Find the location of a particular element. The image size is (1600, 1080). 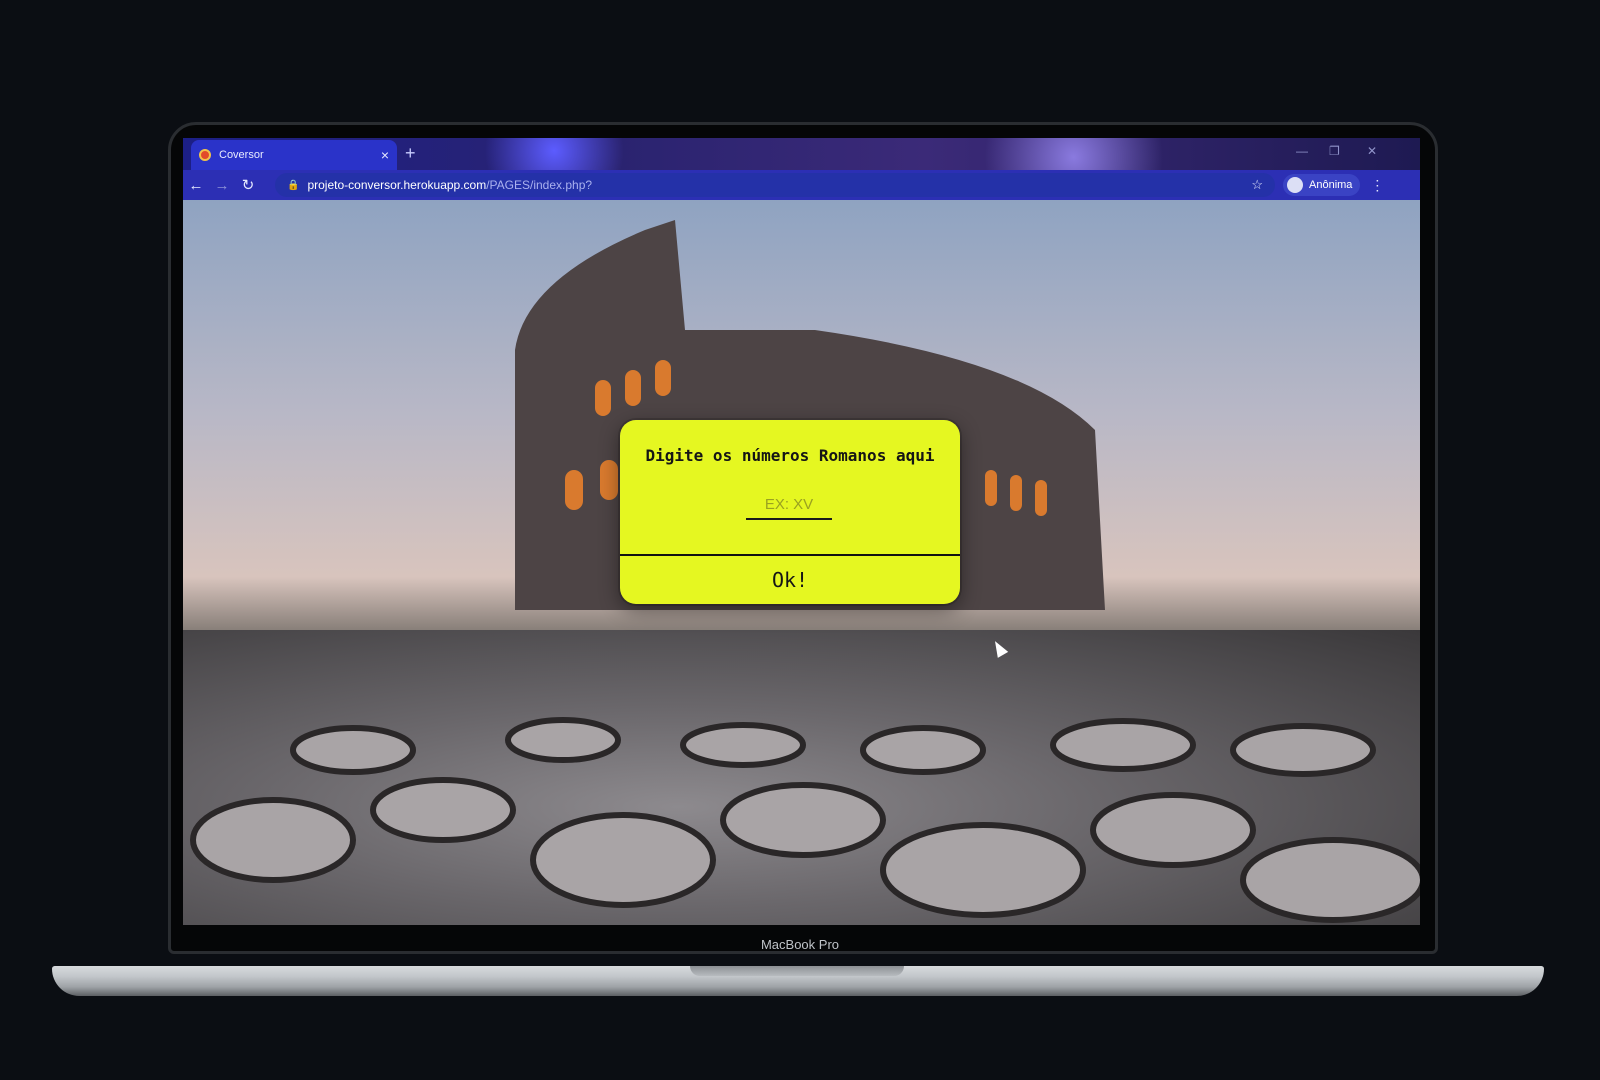

restore-icon: ❐ is located at coordinates (1334, 151).